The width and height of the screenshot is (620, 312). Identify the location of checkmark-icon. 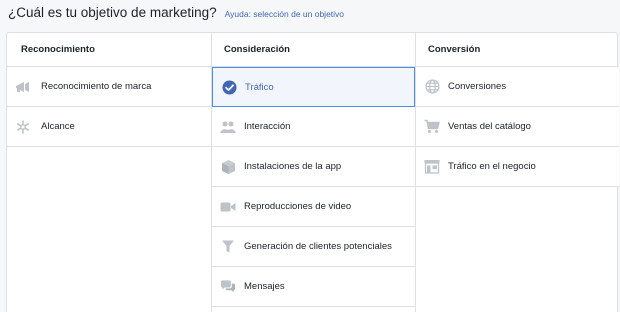
(229, 87).